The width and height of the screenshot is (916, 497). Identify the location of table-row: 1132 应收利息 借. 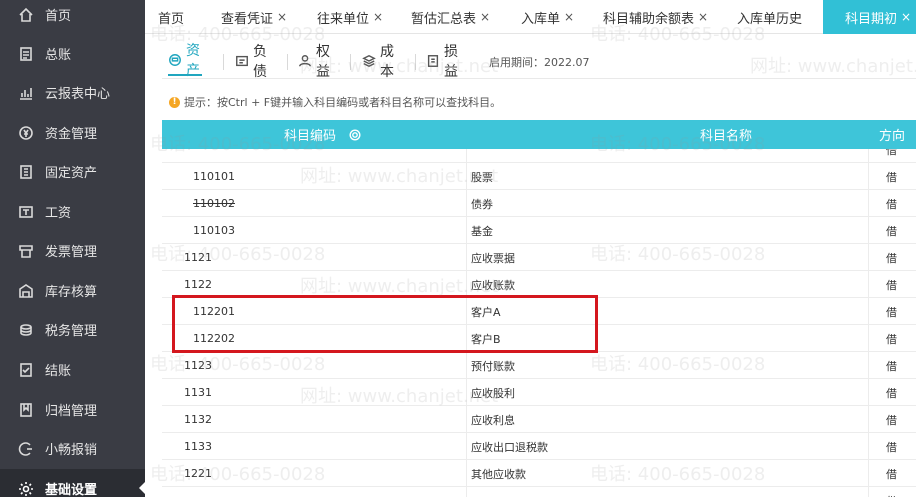
(539, 419).